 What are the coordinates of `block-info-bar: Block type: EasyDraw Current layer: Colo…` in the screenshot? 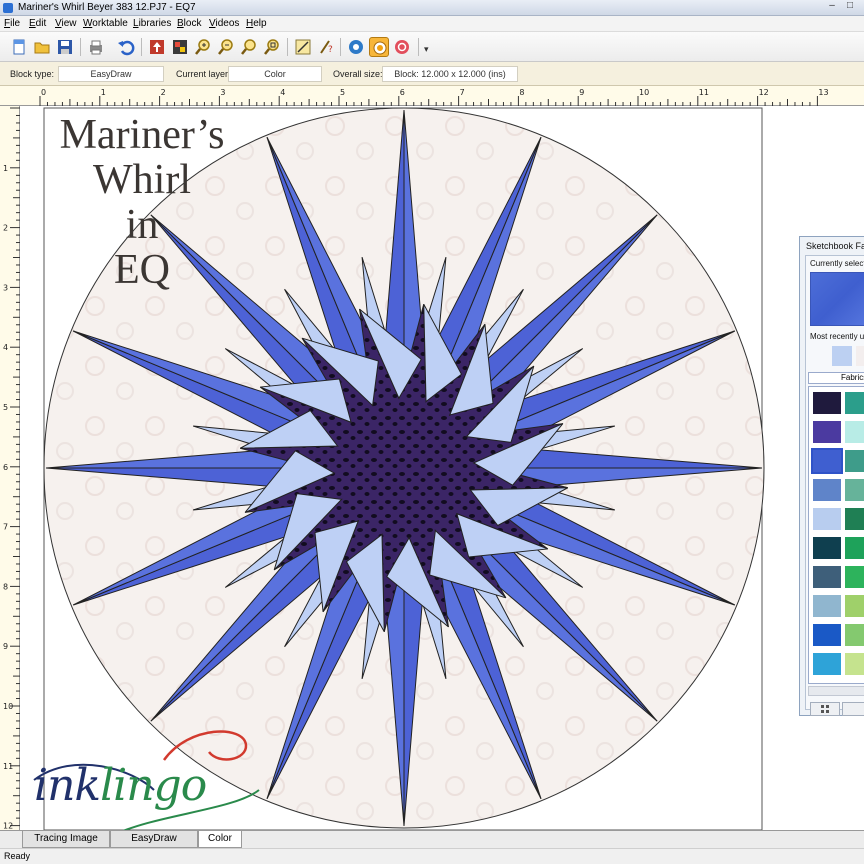 It's located at (432, 74).